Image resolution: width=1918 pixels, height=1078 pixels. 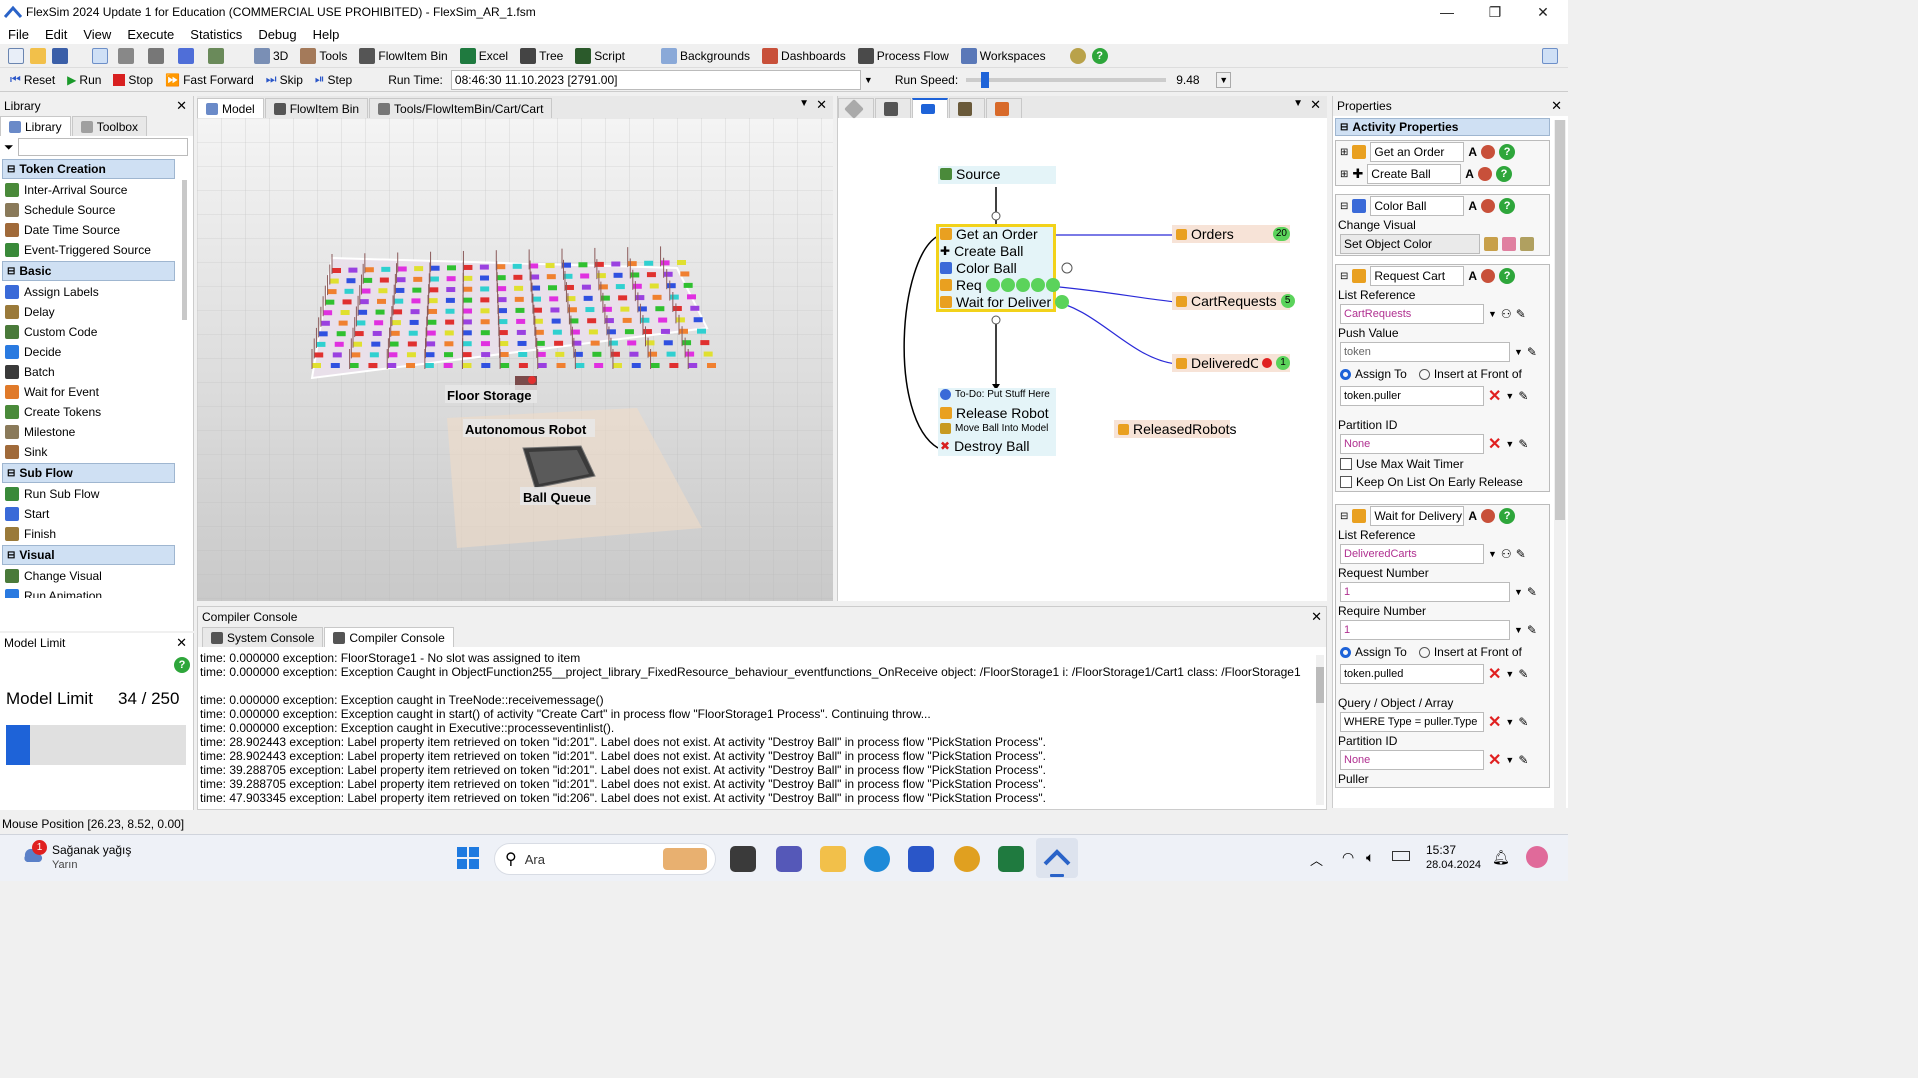 What do you see at coordinates (216, 55) in the screenshot?
I see `view-mode-icon` at bounding box center [216, 55].